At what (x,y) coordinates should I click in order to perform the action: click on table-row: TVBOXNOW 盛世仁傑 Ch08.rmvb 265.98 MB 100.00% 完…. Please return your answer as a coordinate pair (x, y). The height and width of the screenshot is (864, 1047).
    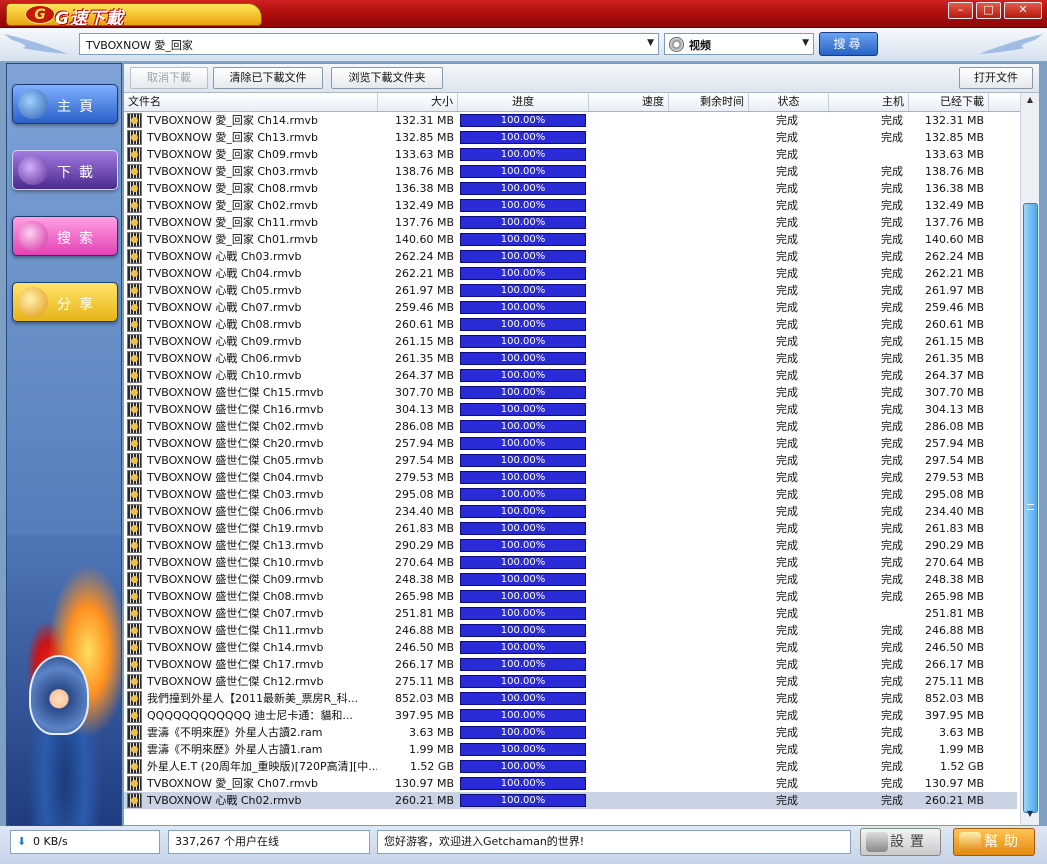
    Looking at the image, I should click on (570, 596).